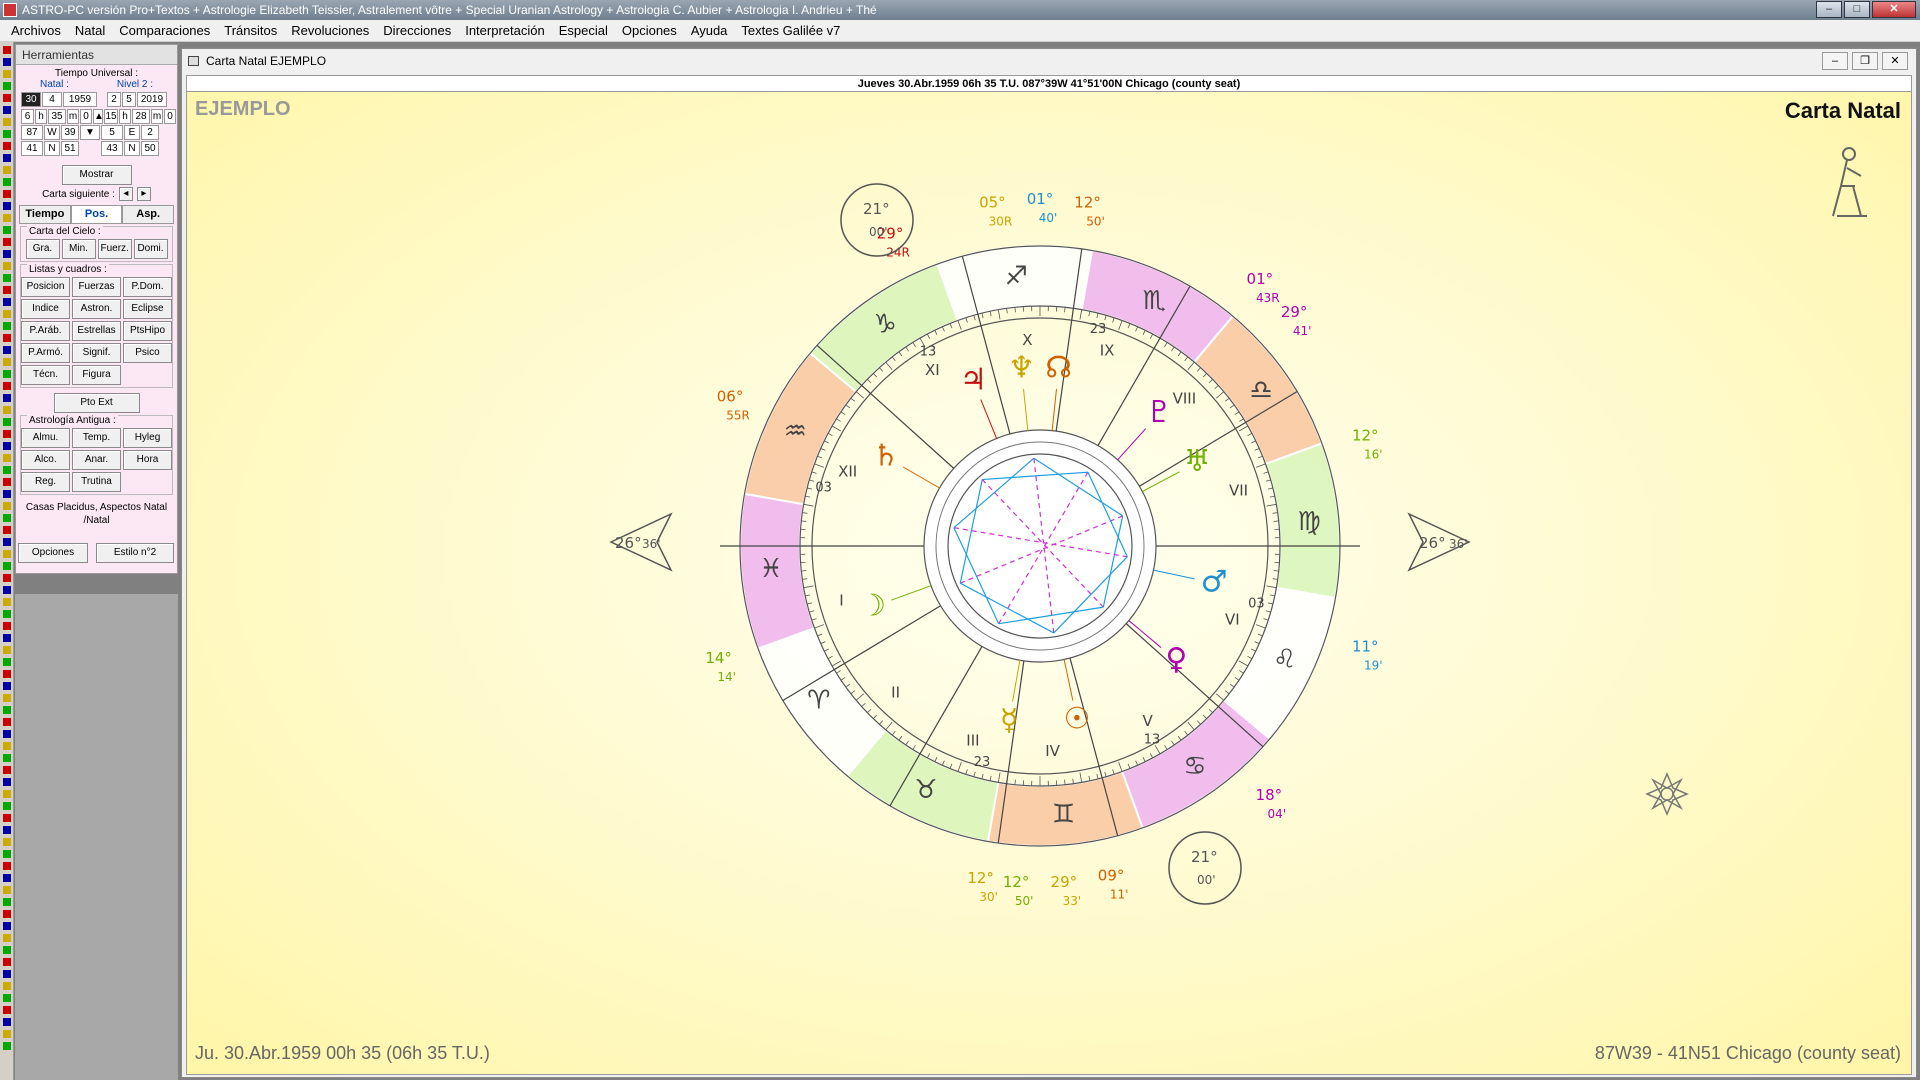  Describe the element at coordinates (114, 99) in the screenshot. I see `nivel-day: 2` at that location.